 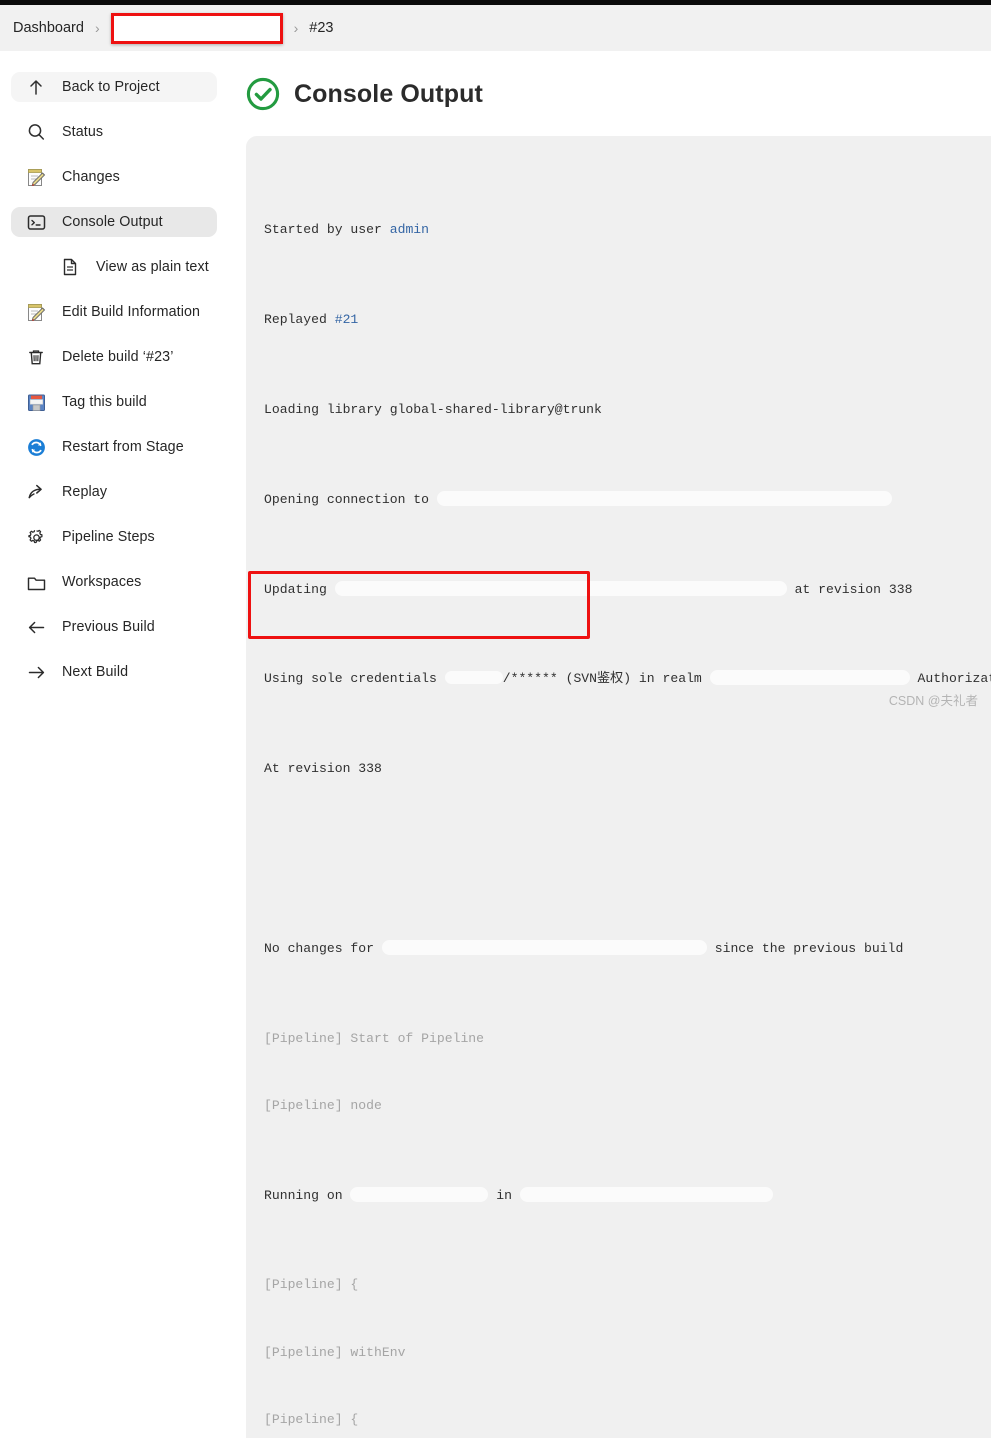 What do you see at coordinates (108, 537) in the screenshot?
I see `sidebar-item-label: Pipeline Steps` at bounding box center [108, 537].